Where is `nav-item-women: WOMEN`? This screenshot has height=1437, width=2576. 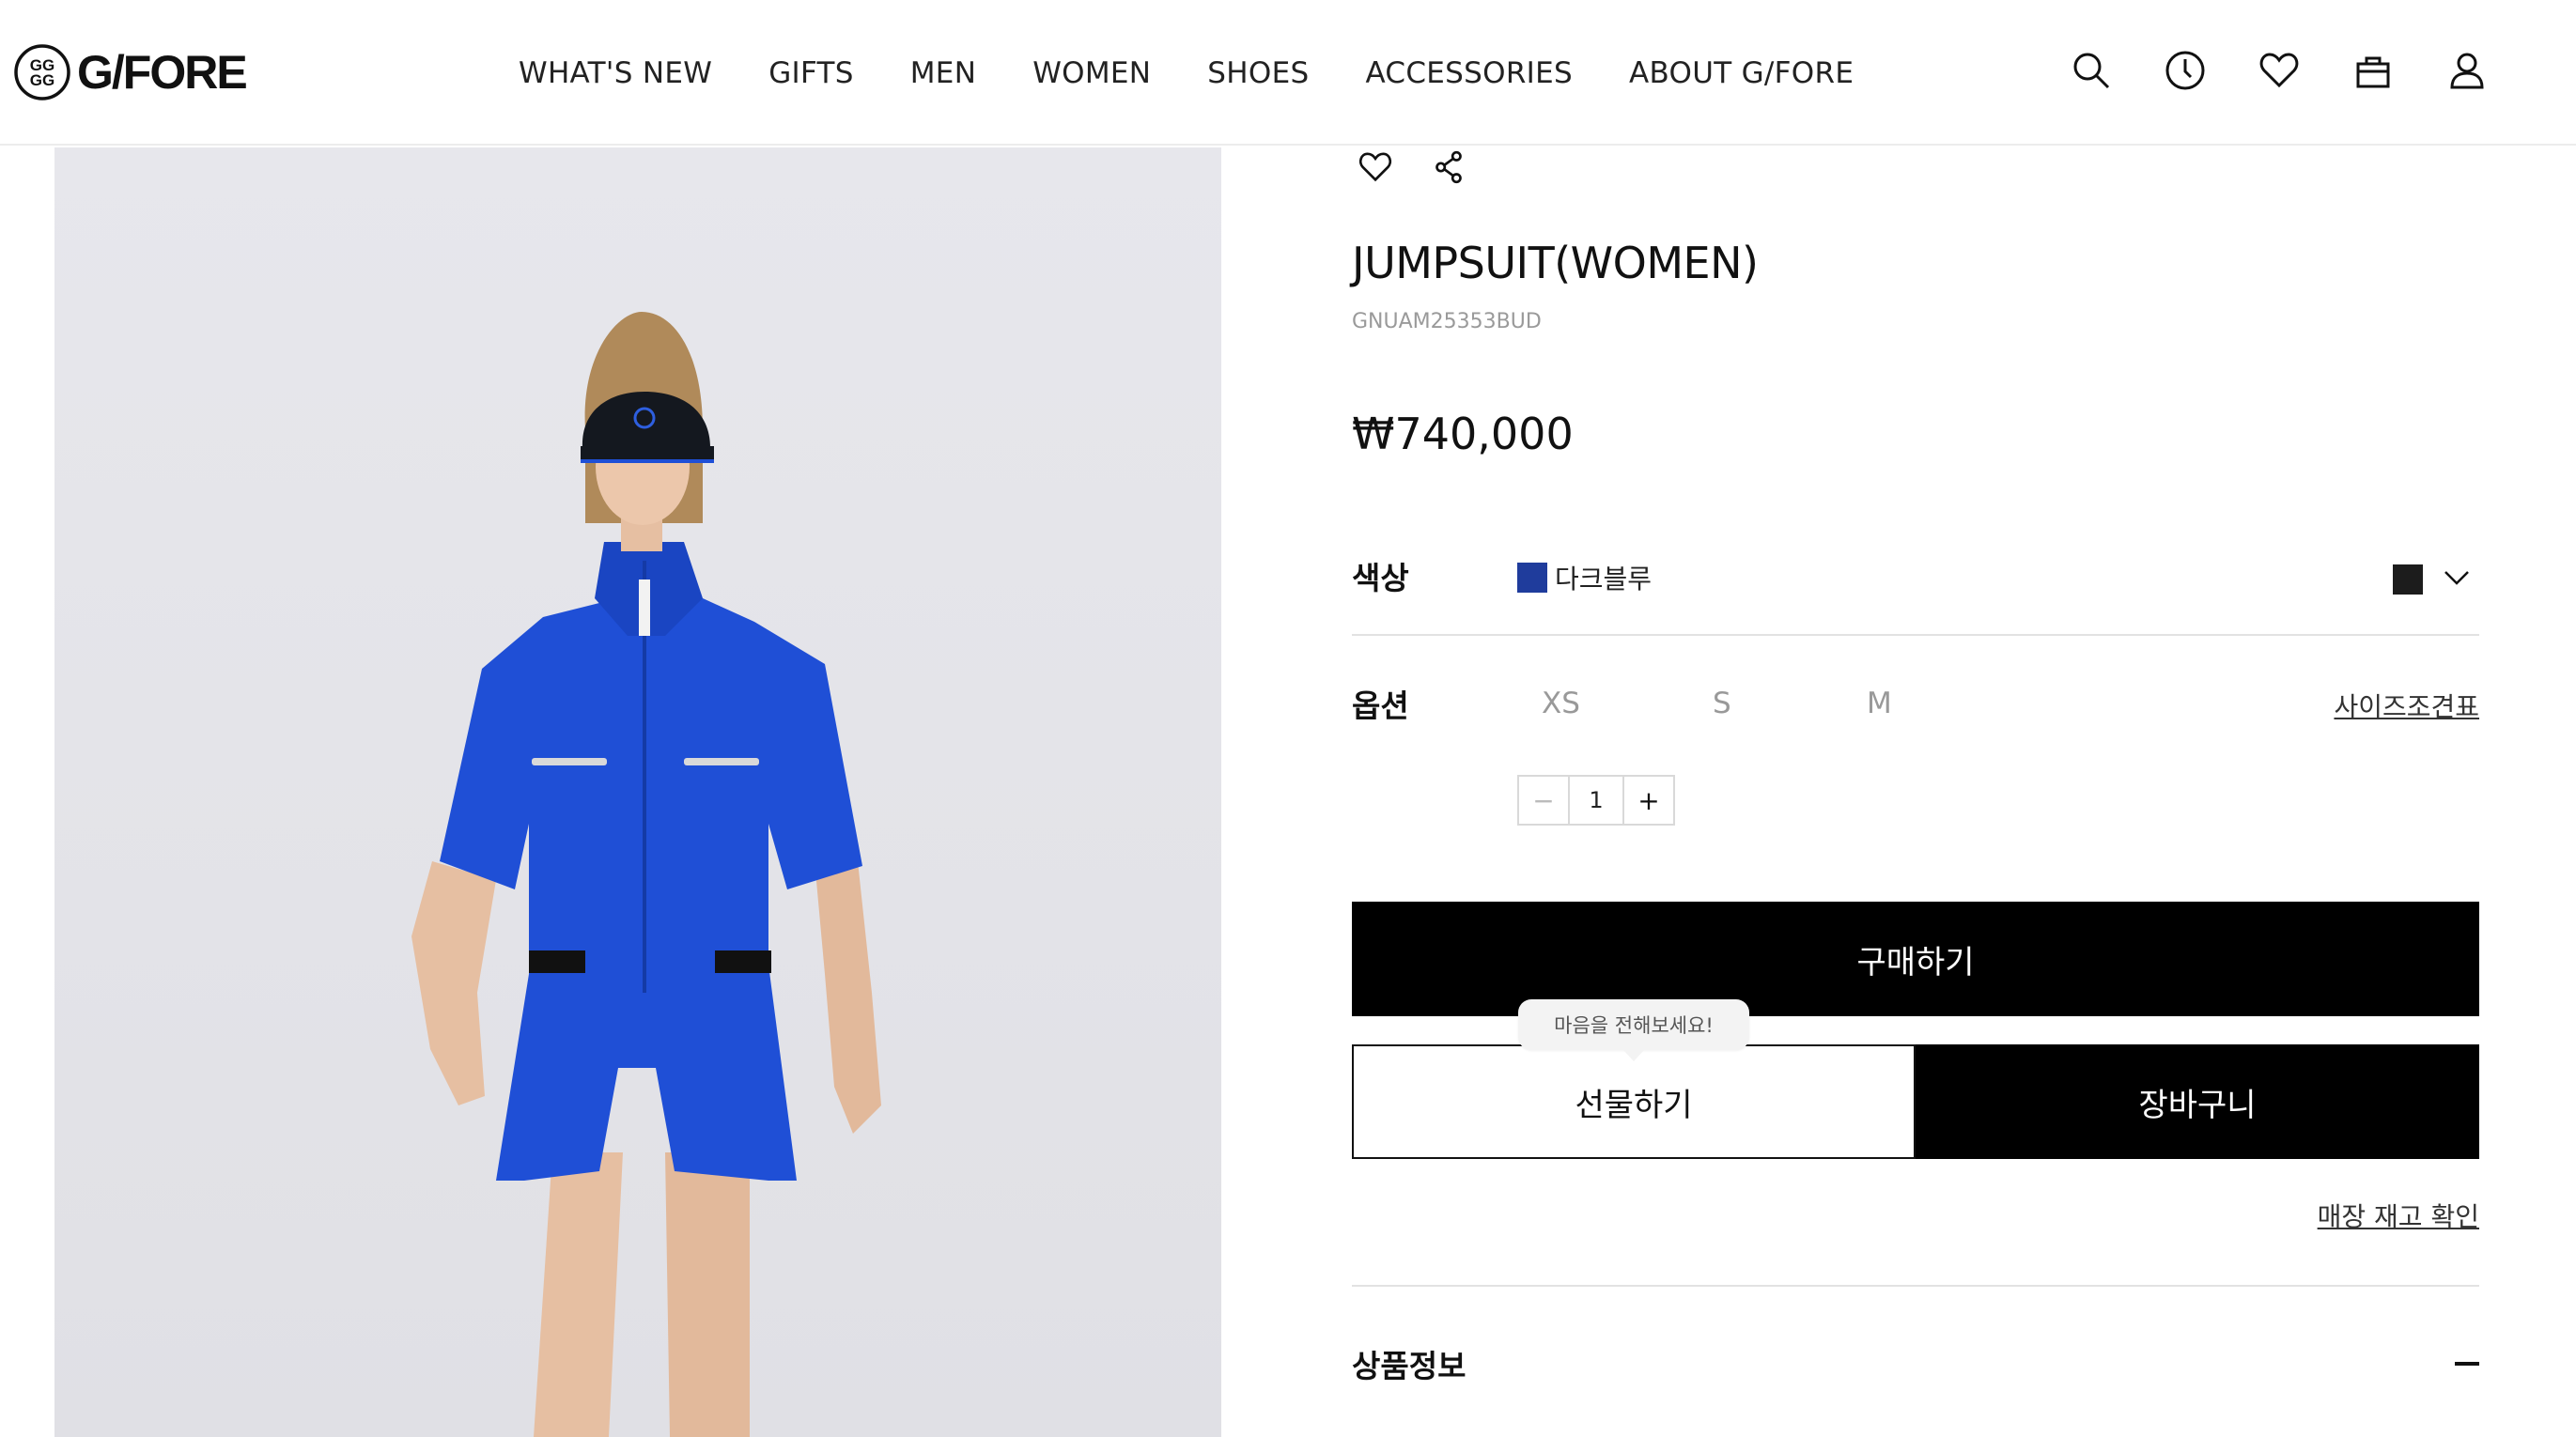 nav-item-women: WOMEN is located at coordinates (1091, 73).